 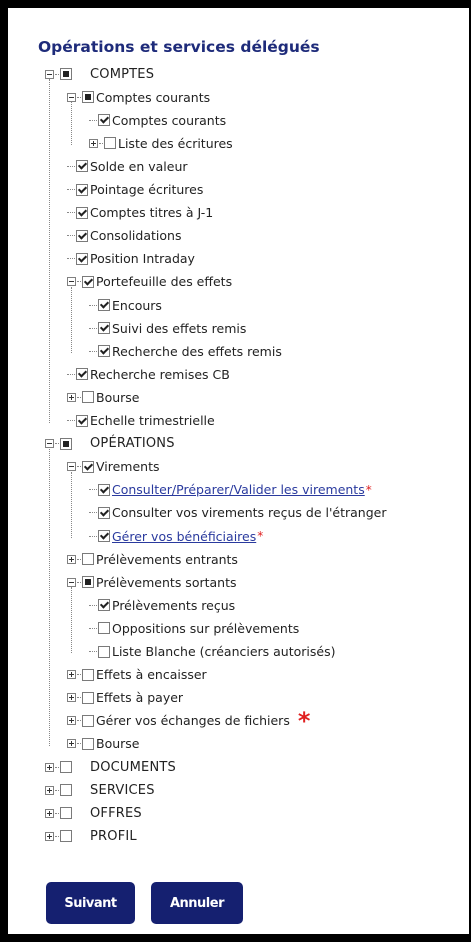 What do you see at coordinates (125, 305) in the screenshot?
I see `tree-row-encours: Encours` at bounding box center [125, 305].